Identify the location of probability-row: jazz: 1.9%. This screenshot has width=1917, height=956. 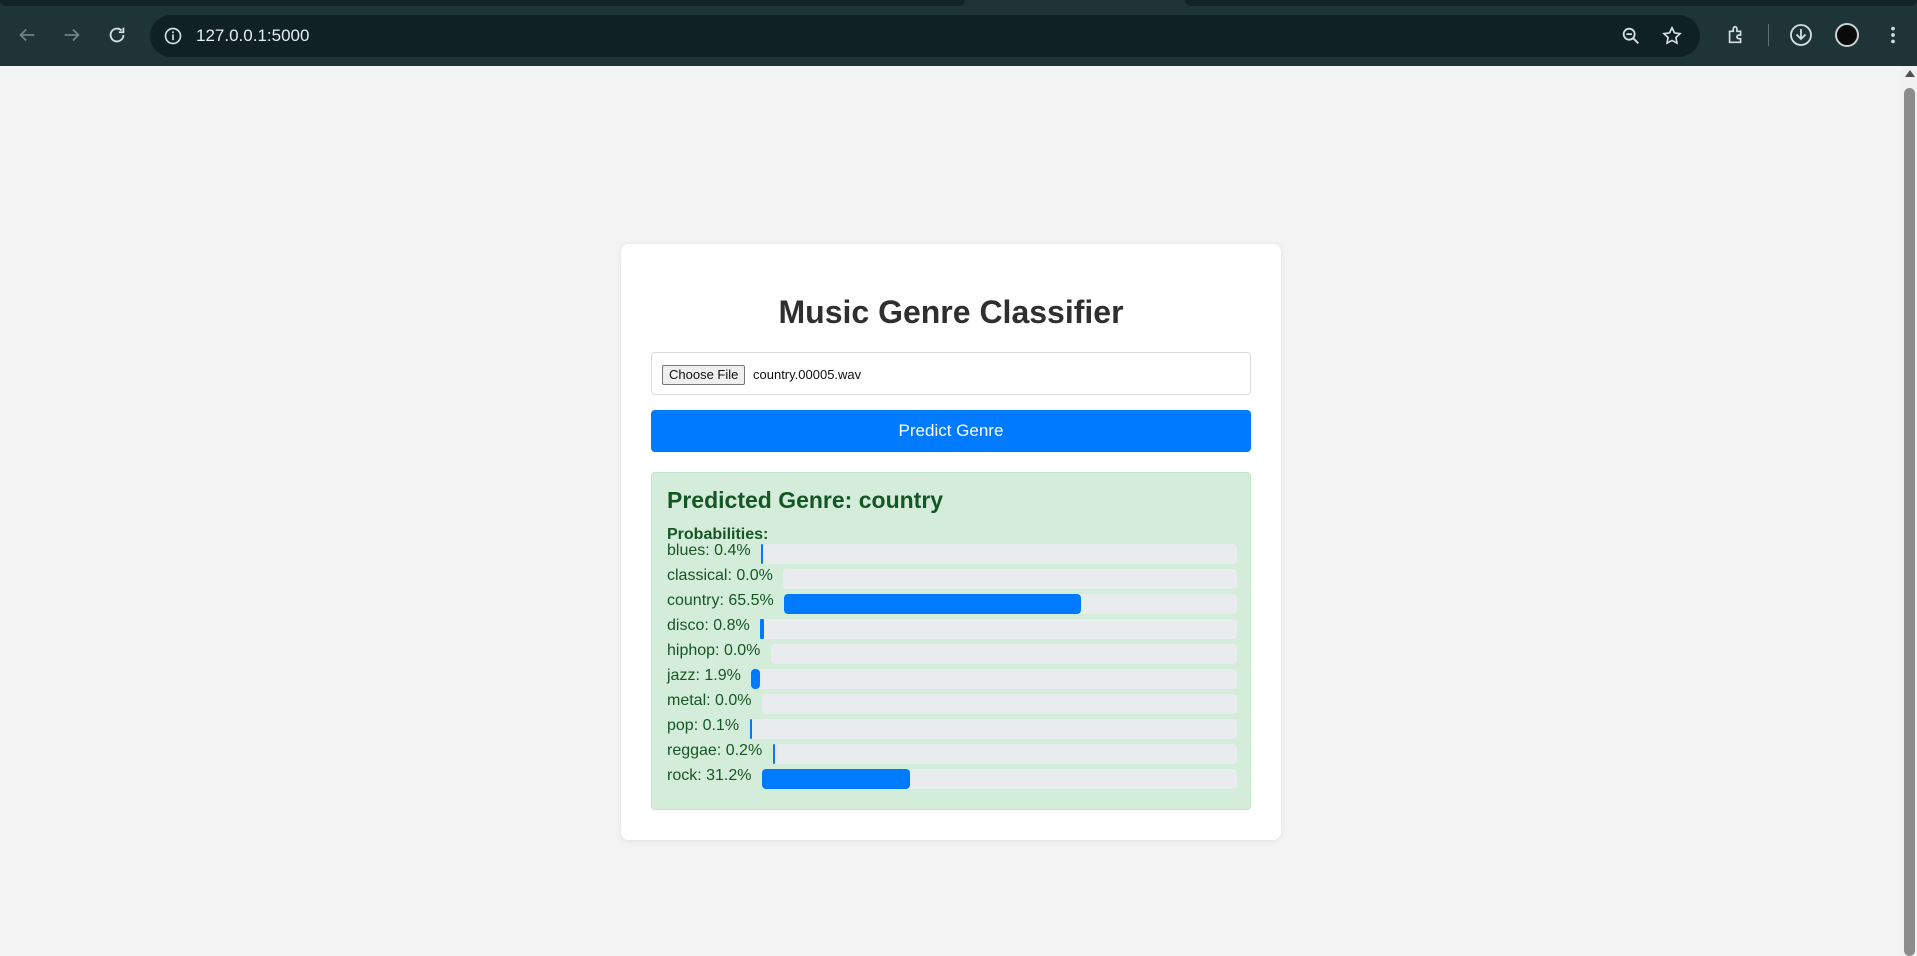
(952, 678).